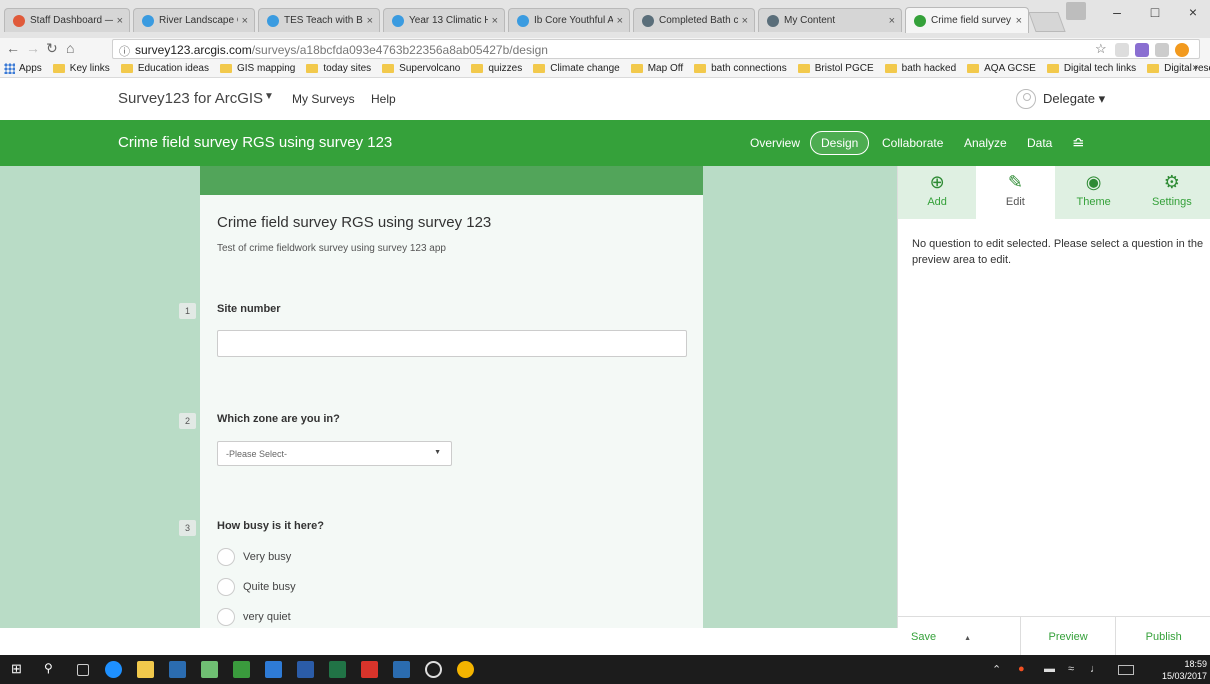 Image resolution: width=1210 pixels, height=684 pixels. What do you see at coordinates (254, 557) in the screenshot?
I see `radio-option: Very busy` at bounding box center [254, 557].